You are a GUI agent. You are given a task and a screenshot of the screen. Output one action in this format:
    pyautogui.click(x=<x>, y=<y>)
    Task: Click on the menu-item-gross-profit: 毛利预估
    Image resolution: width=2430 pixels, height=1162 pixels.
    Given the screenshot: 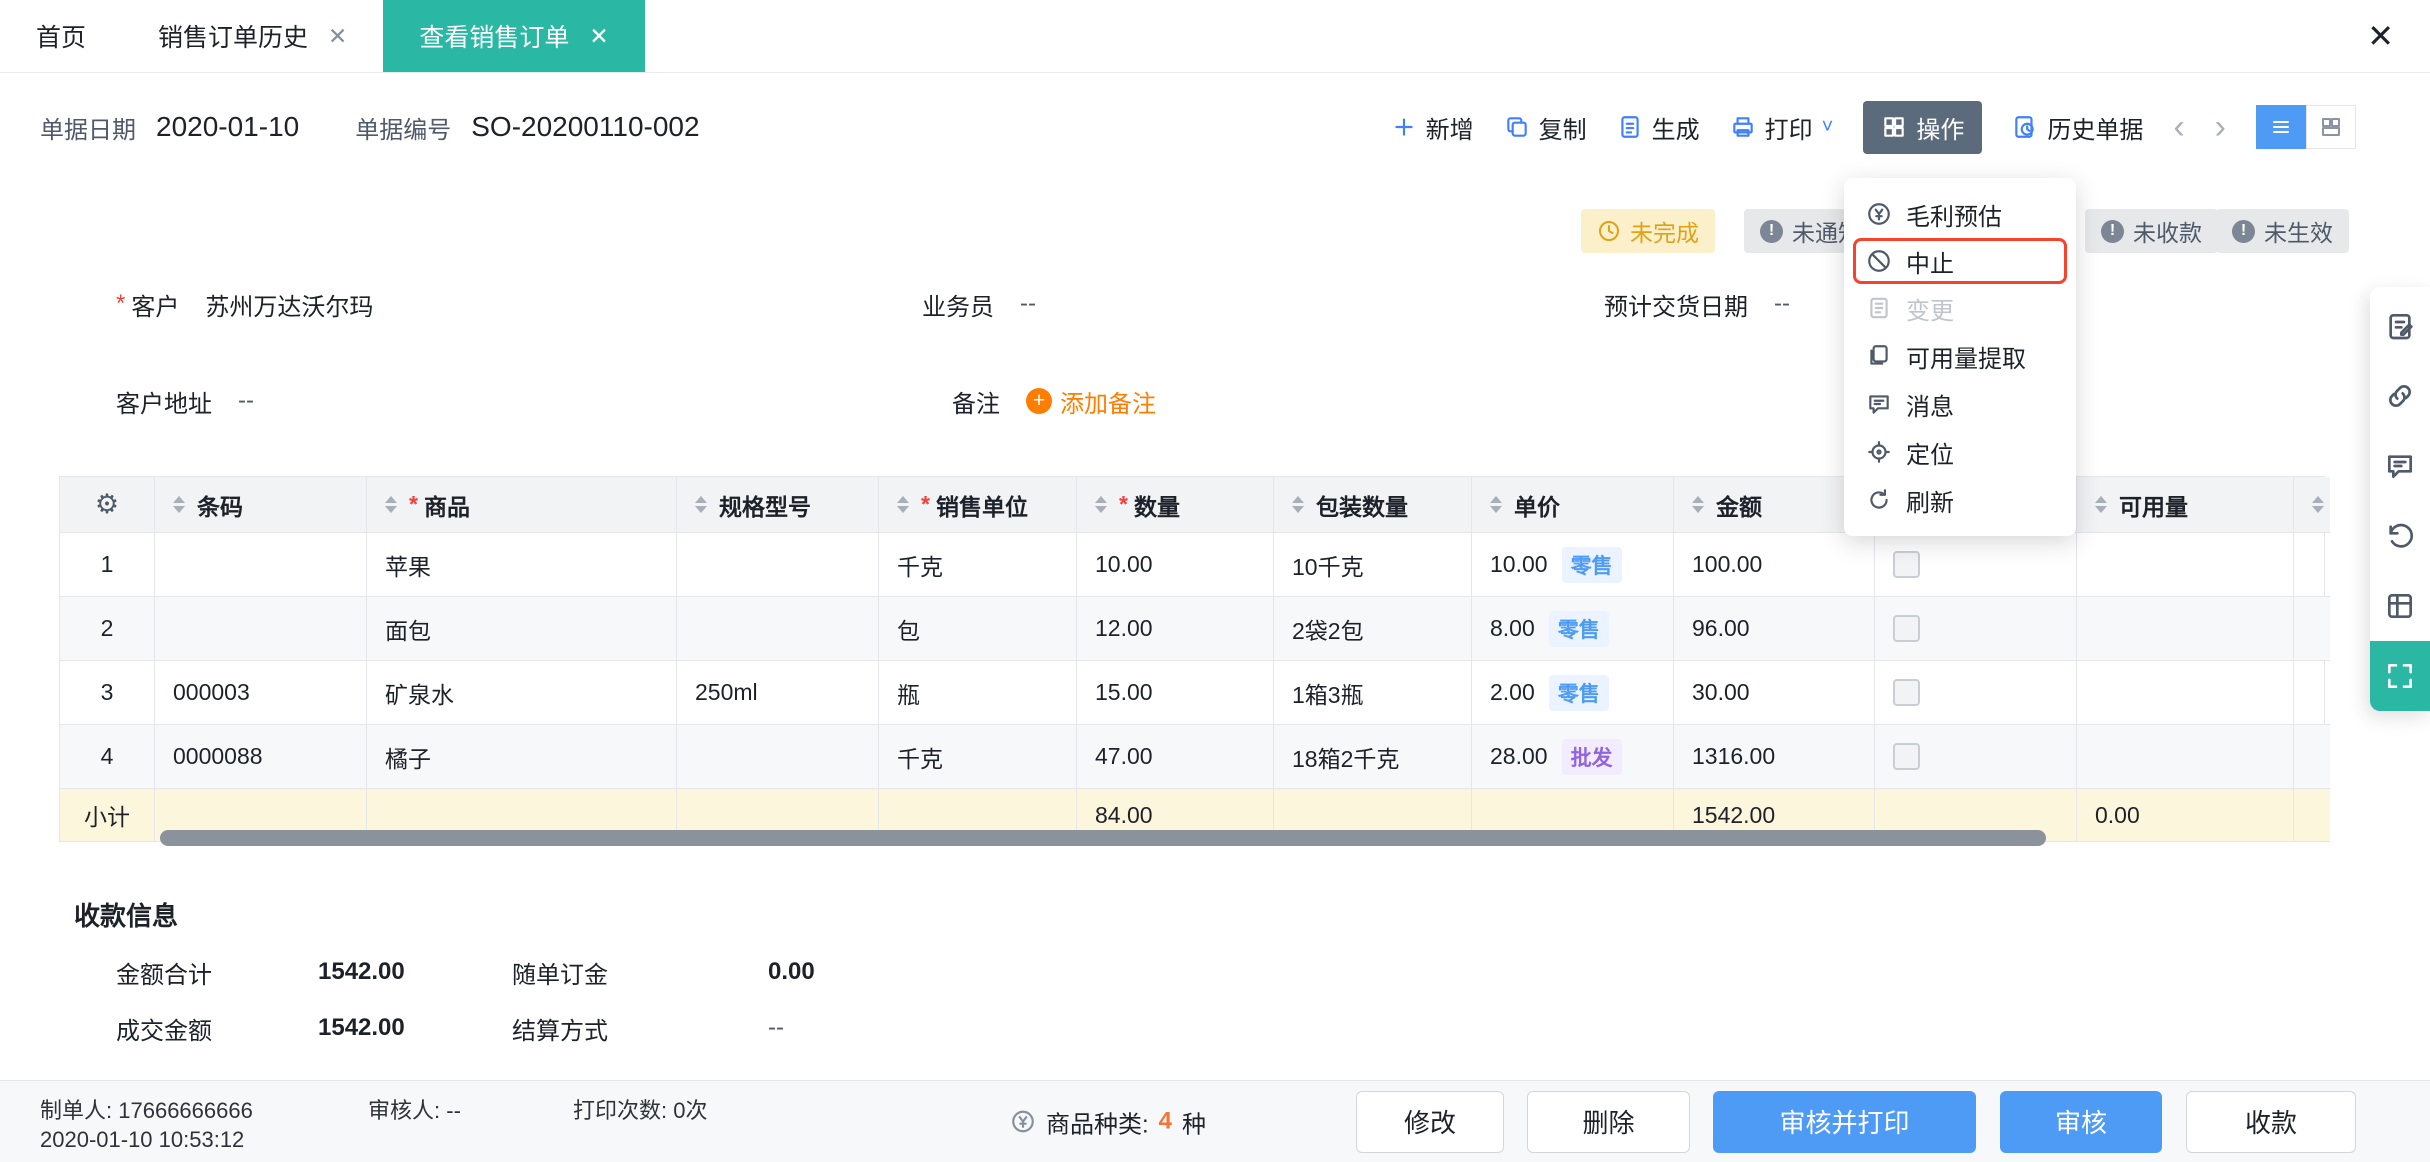 What is the action you would take?
    pyautogui.click(x=1960, y=214)
    